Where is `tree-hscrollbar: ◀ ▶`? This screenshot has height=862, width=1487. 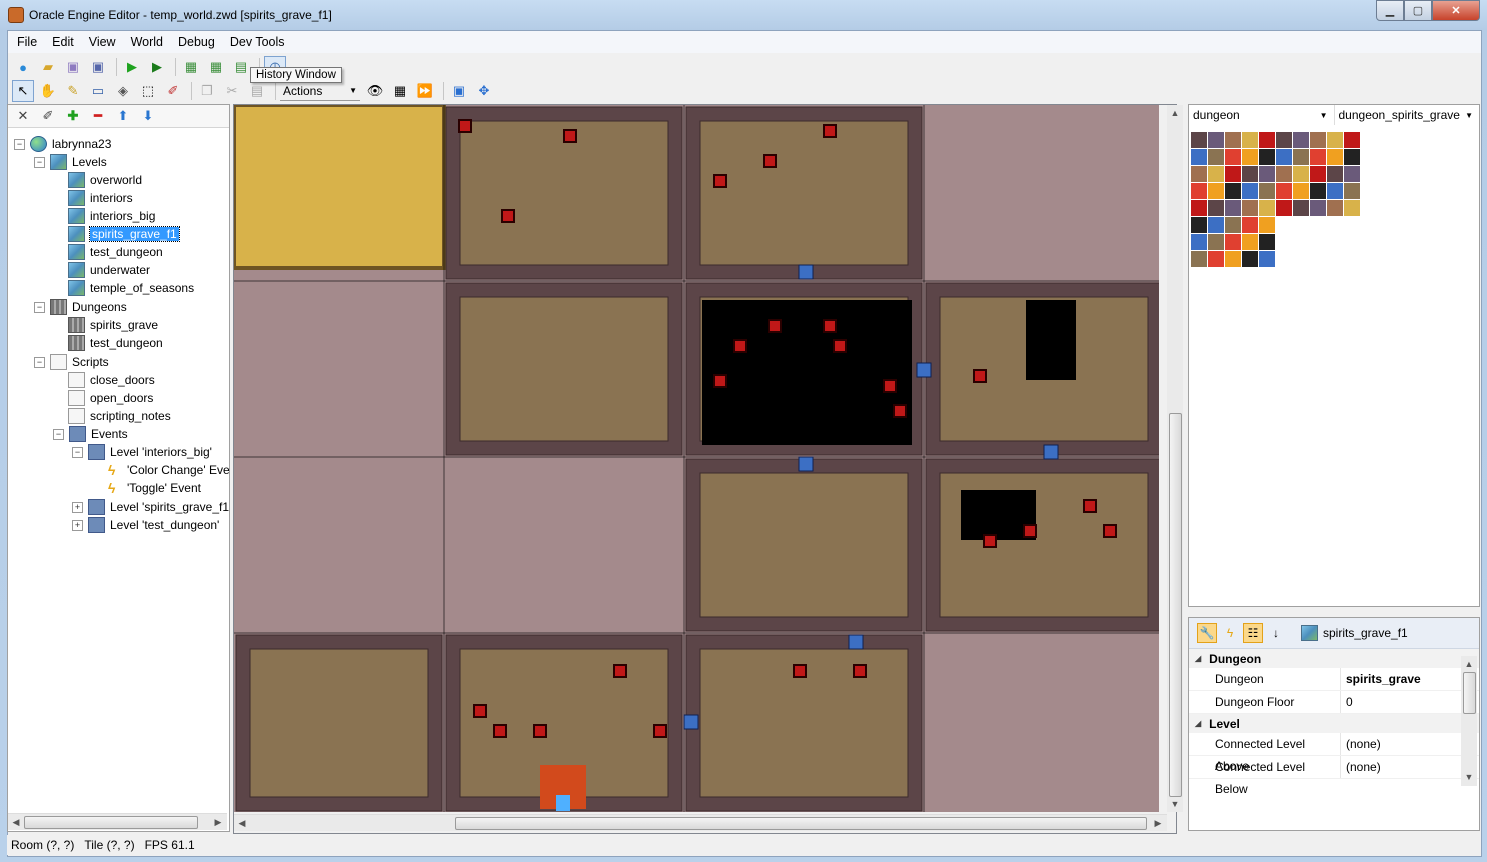 tree-hscrollbar: ◀ ▶ is located at coordinates (117, 821).